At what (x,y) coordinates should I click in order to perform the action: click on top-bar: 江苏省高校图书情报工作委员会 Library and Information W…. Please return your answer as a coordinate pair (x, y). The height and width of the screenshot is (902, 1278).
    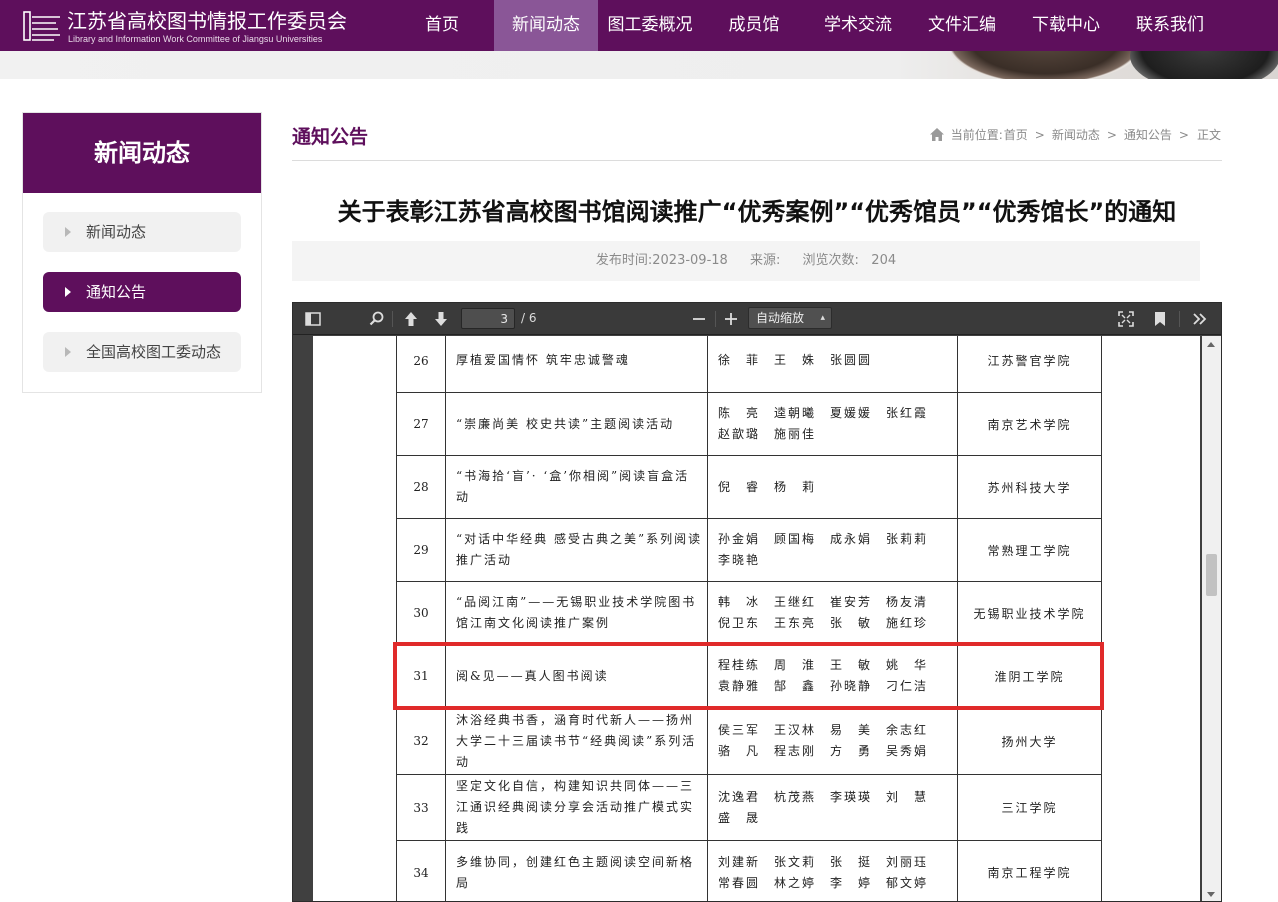
    Looking at the image, I should click on (639, 25).